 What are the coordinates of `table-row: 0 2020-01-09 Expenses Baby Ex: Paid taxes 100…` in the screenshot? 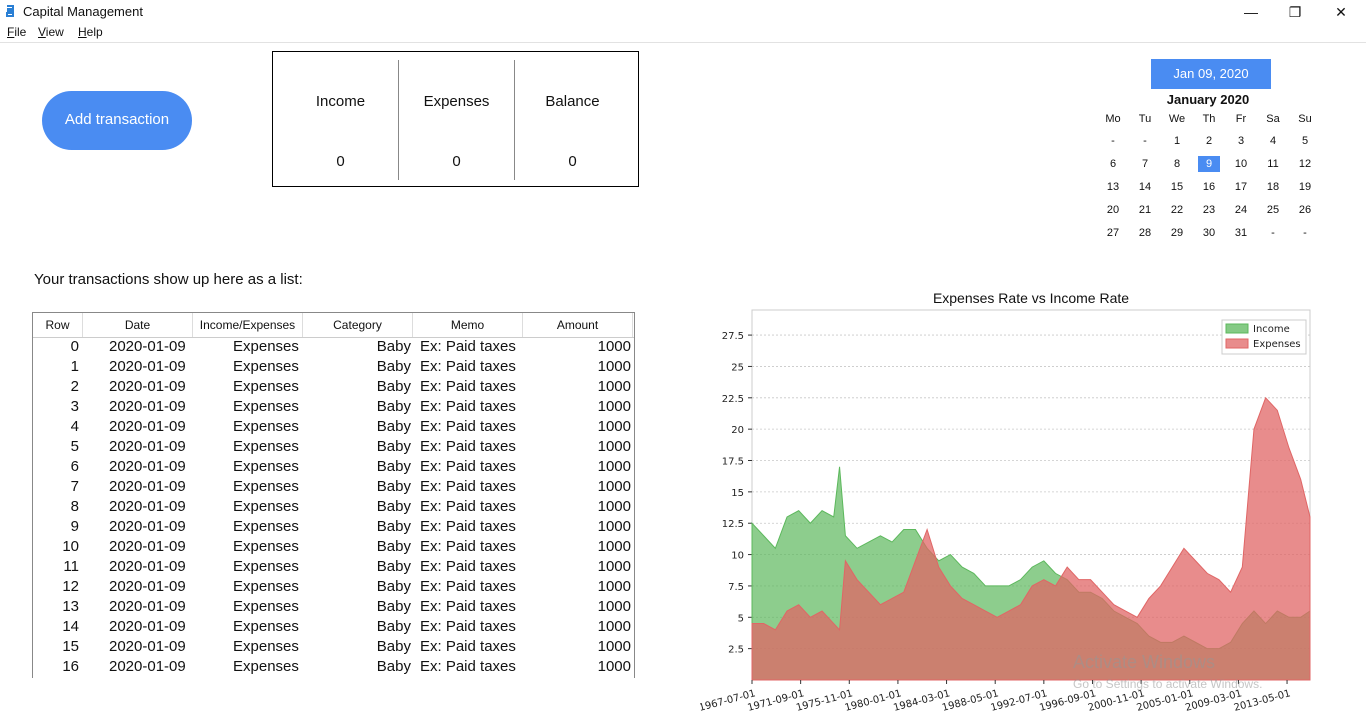 It's located at (333, 347).